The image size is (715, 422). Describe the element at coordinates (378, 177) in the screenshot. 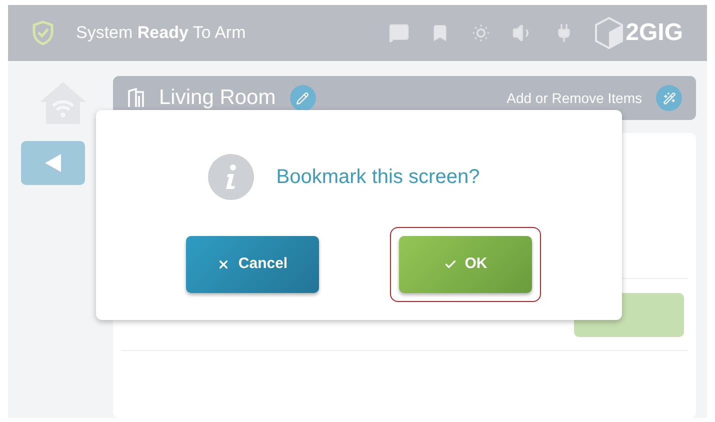

I see `dialog-message: Bookmark this screen?` at that location.